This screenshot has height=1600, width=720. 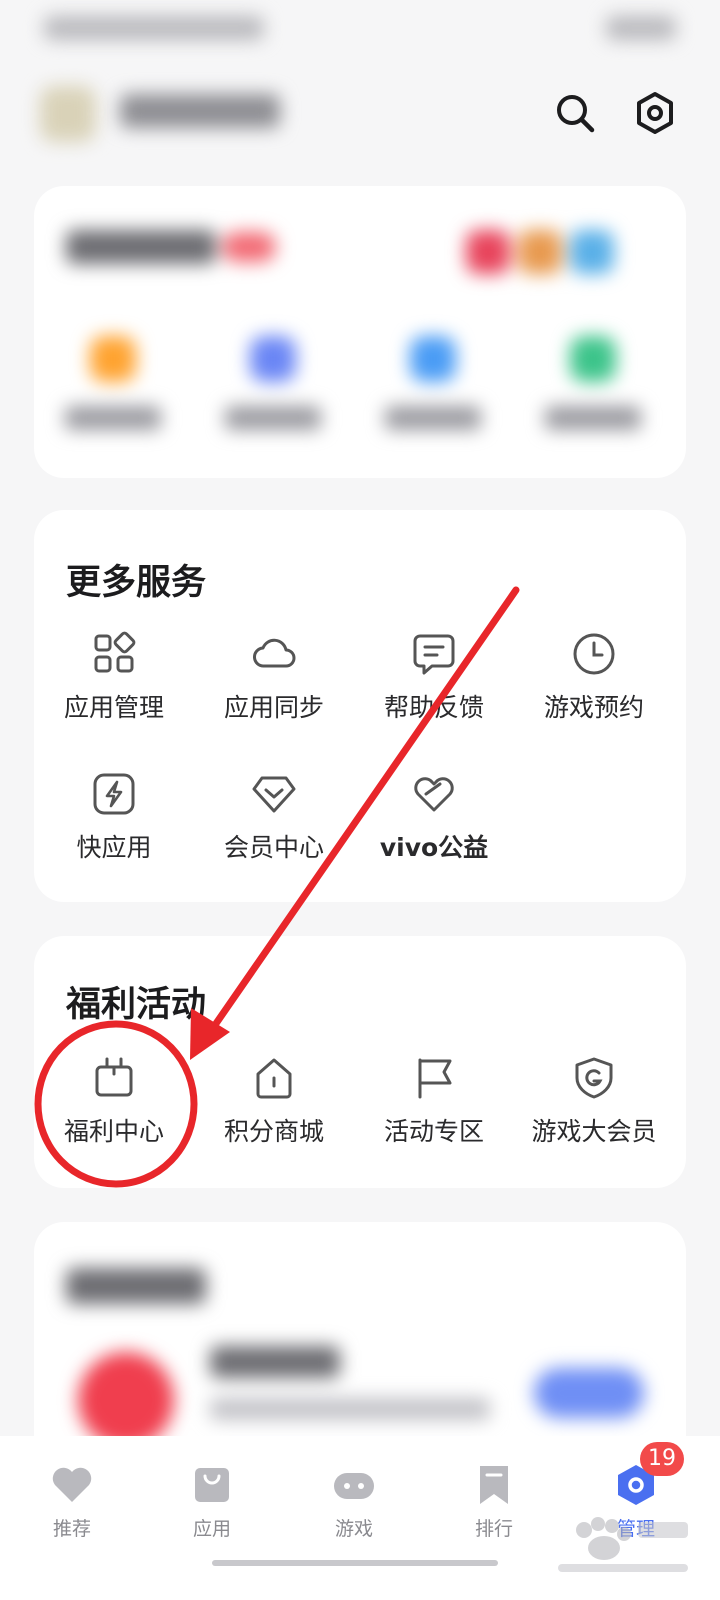 I want to click on nav-label: 推荐, so click(x=71, y=1529).